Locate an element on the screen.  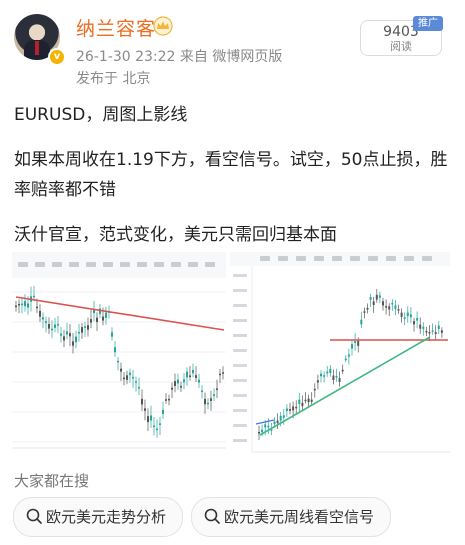
related-search-label-1: 欧元美元走势分析 is located at coordinates (106, 517).